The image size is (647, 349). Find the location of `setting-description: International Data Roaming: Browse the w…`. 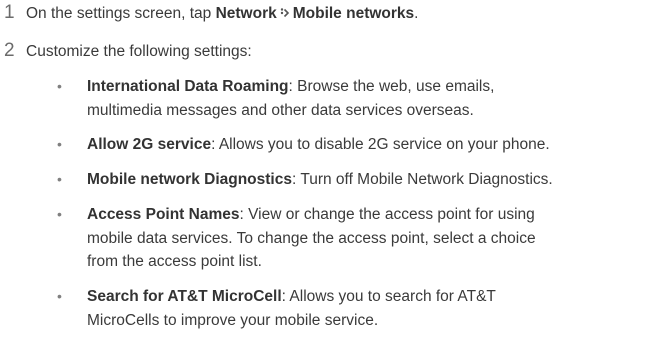

setting-description: International Data Roaming: Browse the w… is located at coordinates (367, 98).